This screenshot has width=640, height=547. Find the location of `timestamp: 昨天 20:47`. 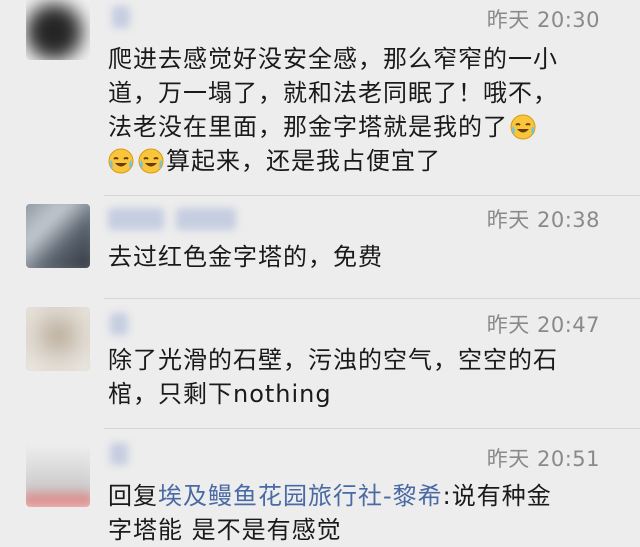

timestamp: 昨天 20:47 is located at coordinates (543, 325).